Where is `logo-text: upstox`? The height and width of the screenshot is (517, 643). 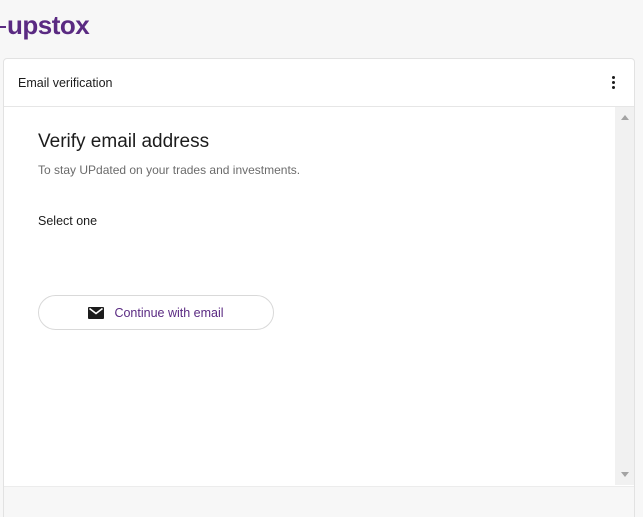 logo-text: upstox is located at coordinates (48, 25).